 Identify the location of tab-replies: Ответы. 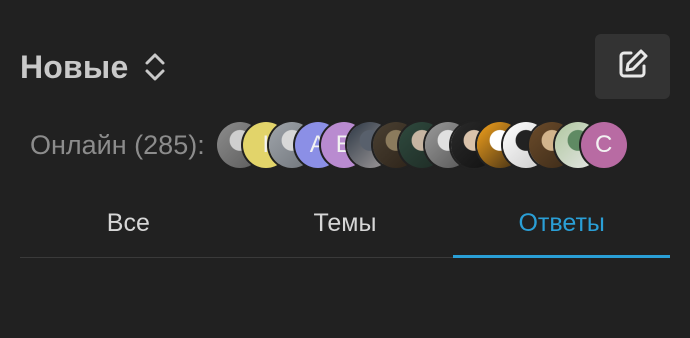
(561, 224).